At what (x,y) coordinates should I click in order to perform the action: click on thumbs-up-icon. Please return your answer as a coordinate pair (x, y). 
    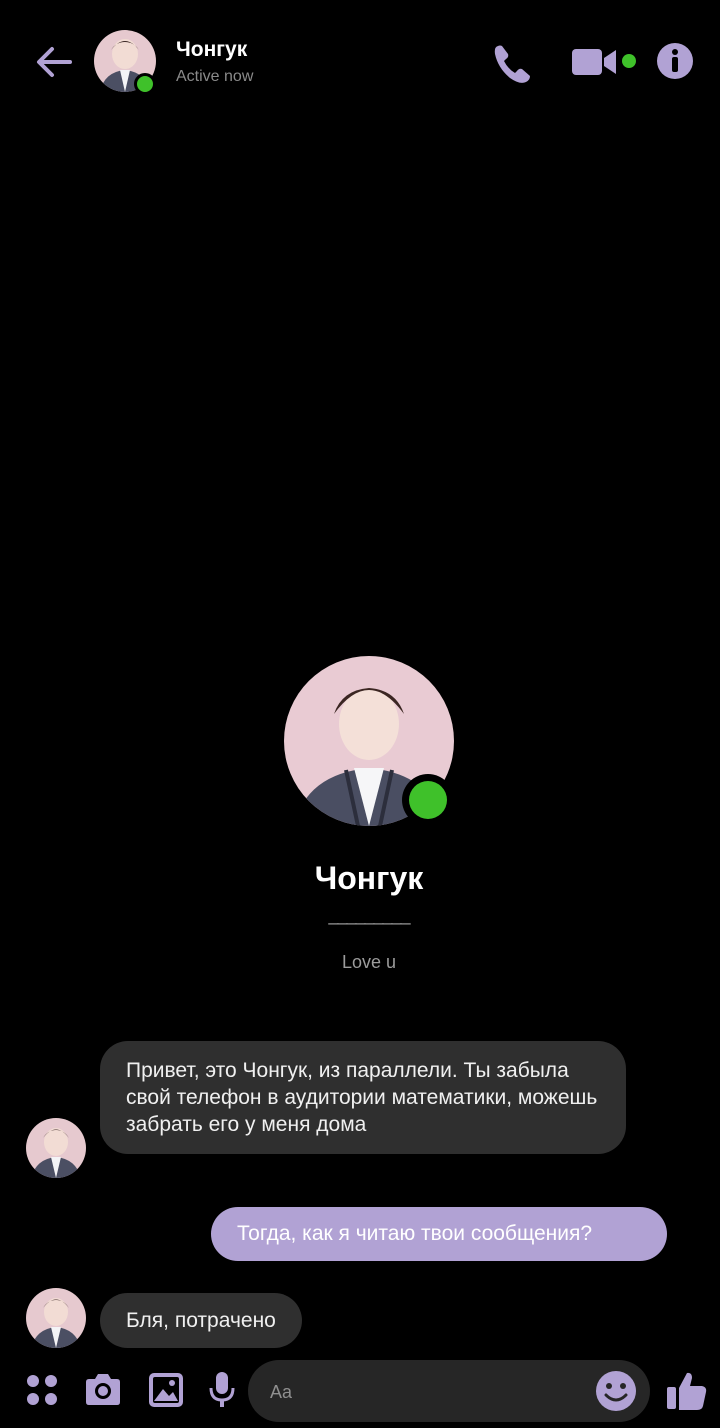
    Looking at the image, I should click on (687, 1391).